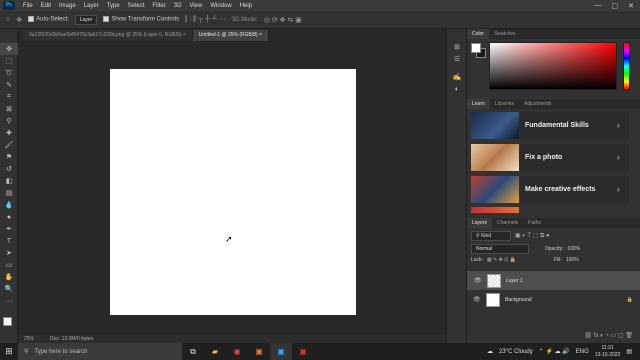  Describe the element at coordinates (9, 241) in the screenshot. I see `type-tool-icon: T` at that location.